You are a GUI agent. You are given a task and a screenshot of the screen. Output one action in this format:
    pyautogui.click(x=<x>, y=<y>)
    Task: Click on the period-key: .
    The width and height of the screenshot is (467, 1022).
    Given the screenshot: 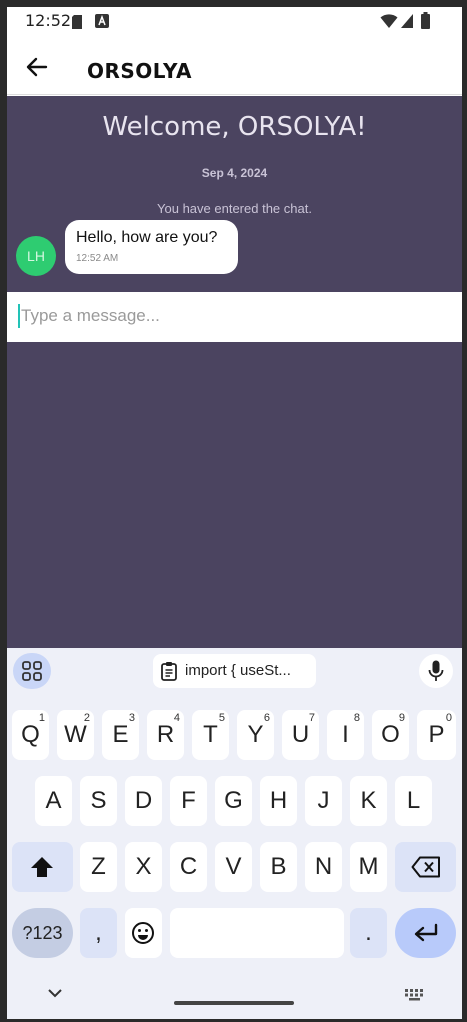 What is the action you would take?
    pyautogui.click(x=368, y=933)
    